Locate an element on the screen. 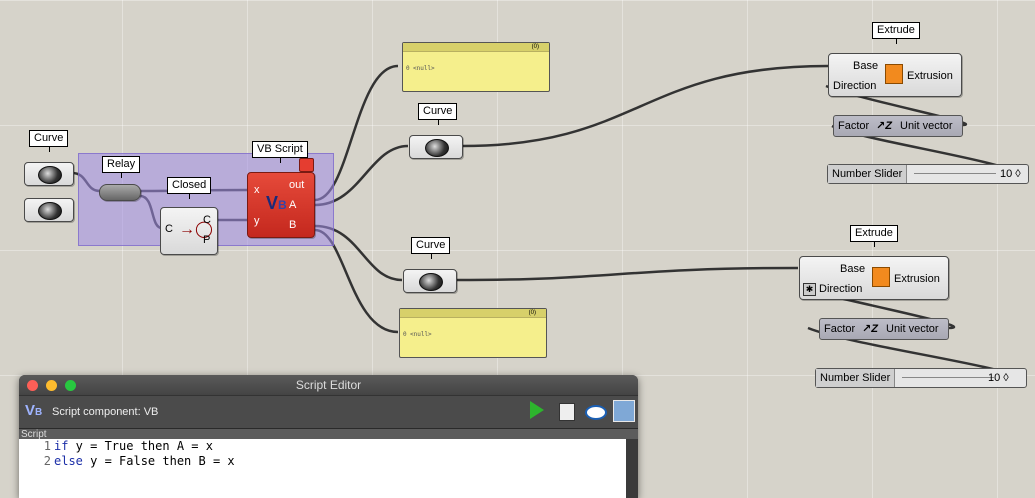  panel-top-text: <null> is located at coordinates (424, 68).